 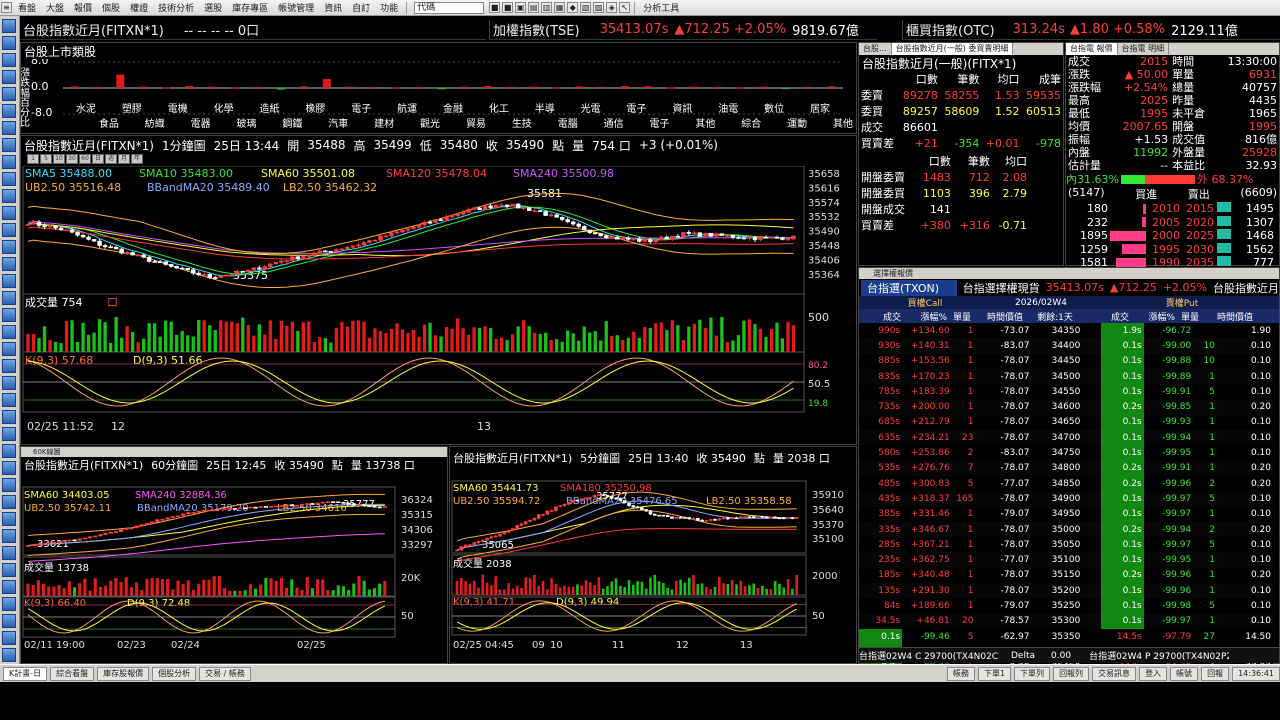 What do you see at coordinates (1066, 591) in the screenshot?
I see `options-row: 135s +291.30 1 -78.07 35200 0.1s -99.96 1 0.10` at bounding box center [1066, 591].